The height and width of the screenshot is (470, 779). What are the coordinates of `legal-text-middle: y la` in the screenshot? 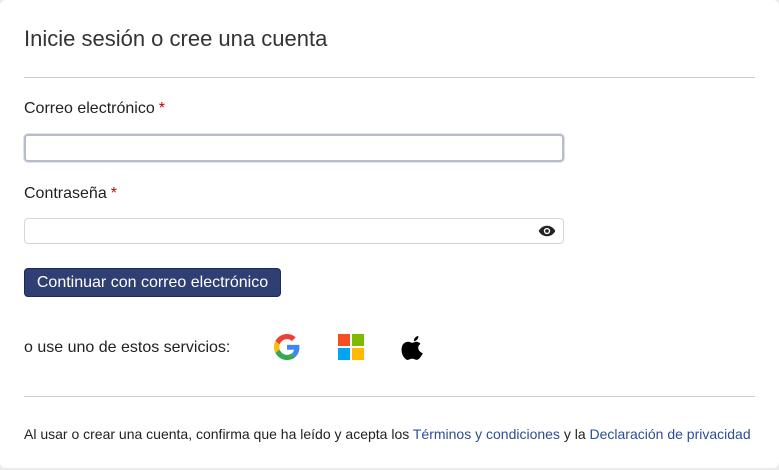 It's located at (574, 434).